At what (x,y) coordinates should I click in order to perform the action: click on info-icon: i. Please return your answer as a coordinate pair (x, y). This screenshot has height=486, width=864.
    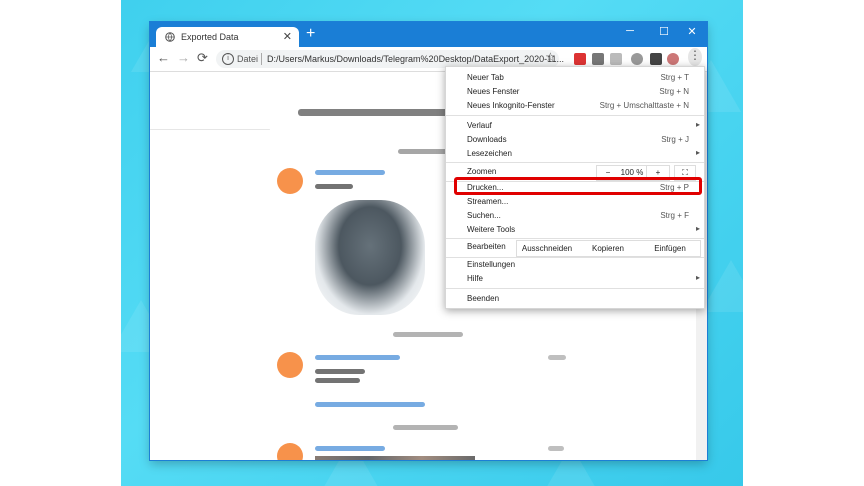
    Looking at the image, I should click on (228, 59).